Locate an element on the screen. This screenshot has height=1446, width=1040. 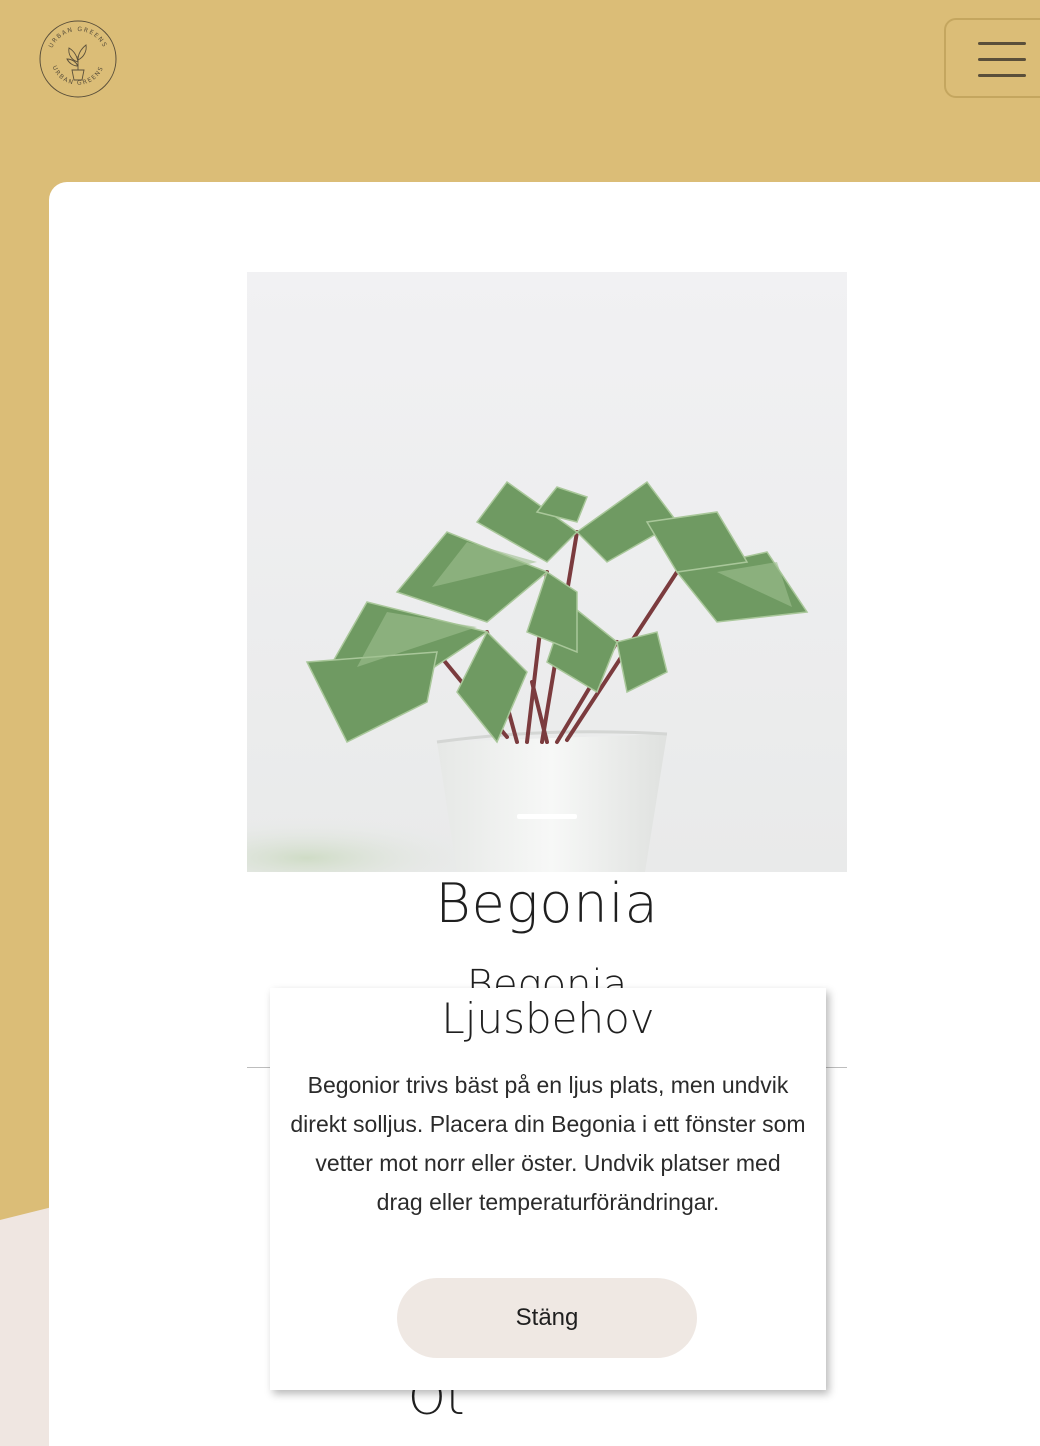
plant-name-heading: Begonia is located at coordinates (547, 903).